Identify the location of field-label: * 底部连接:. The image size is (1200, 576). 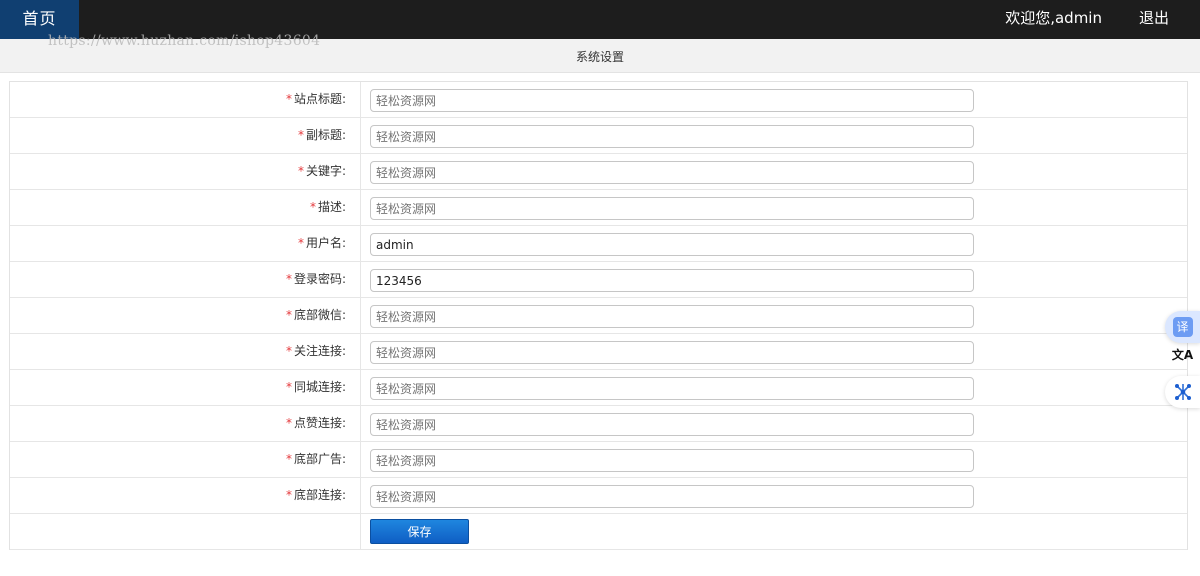
(185, 495).